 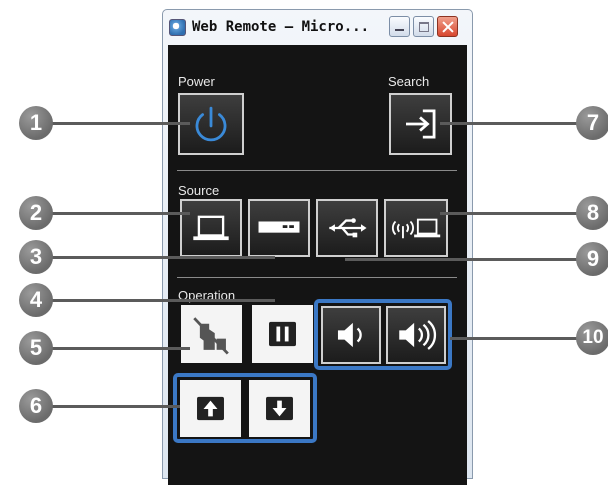 What do you see at coordinates (36, 257) in the screenshot?
I see `callout-3: 3` at bounding box center [36, 257].